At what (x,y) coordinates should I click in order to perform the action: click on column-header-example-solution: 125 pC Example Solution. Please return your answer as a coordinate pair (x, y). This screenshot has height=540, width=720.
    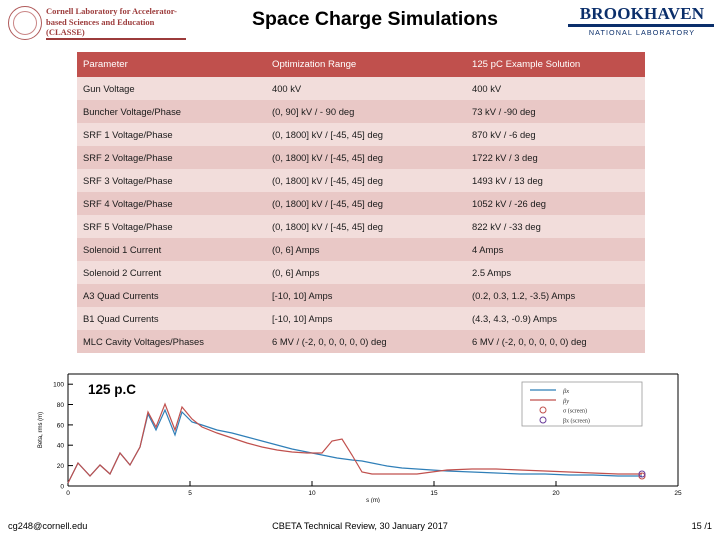
    Looking at the image, I should click on (555, 64).